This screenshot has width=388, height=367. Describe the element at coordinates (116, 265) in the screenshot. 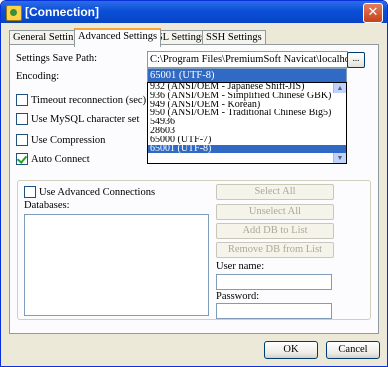

I see `databases-list` at that location.